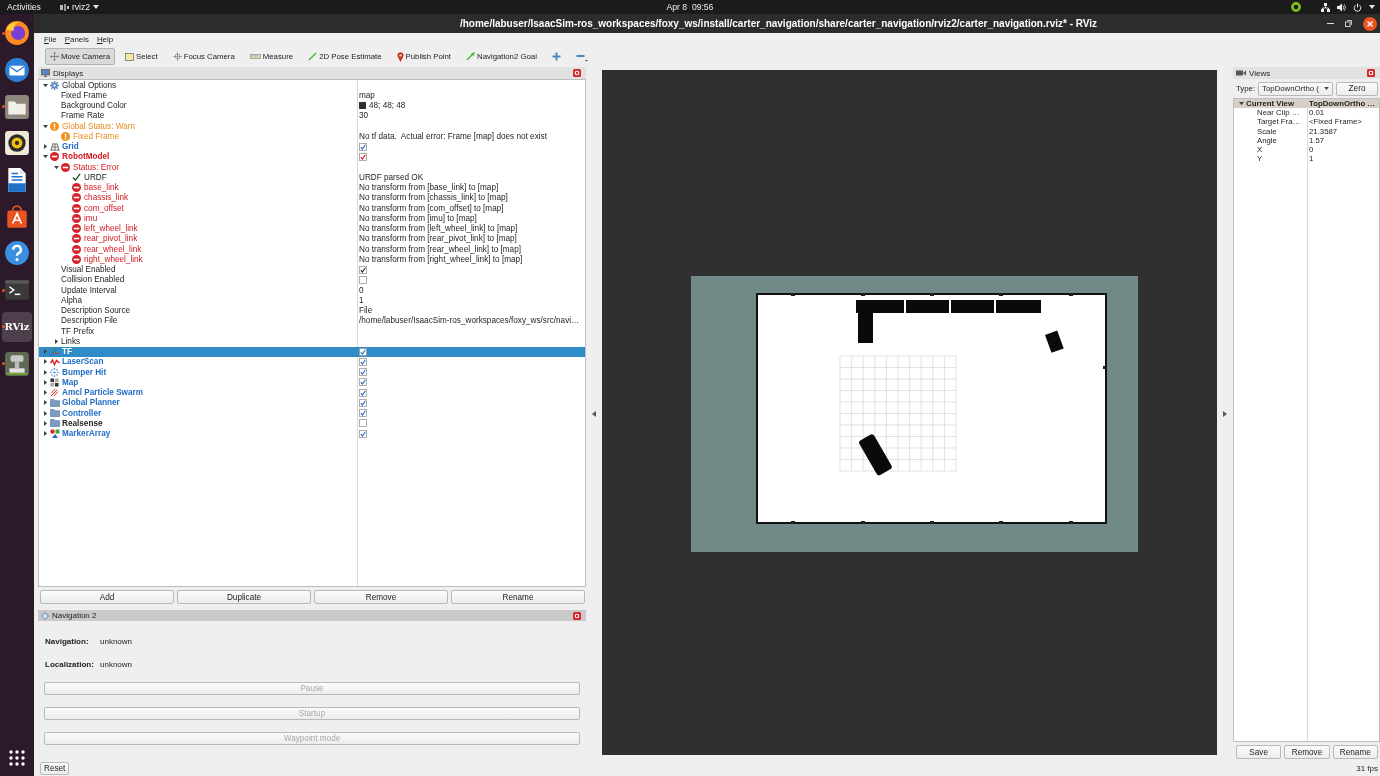  I want to click on clock: Apr 8 09:56, so click(690, 7).